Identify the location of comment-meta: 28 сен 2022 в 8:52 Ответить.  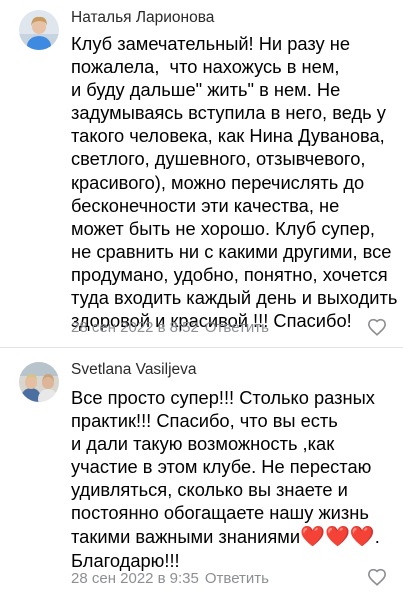
(170, 327).